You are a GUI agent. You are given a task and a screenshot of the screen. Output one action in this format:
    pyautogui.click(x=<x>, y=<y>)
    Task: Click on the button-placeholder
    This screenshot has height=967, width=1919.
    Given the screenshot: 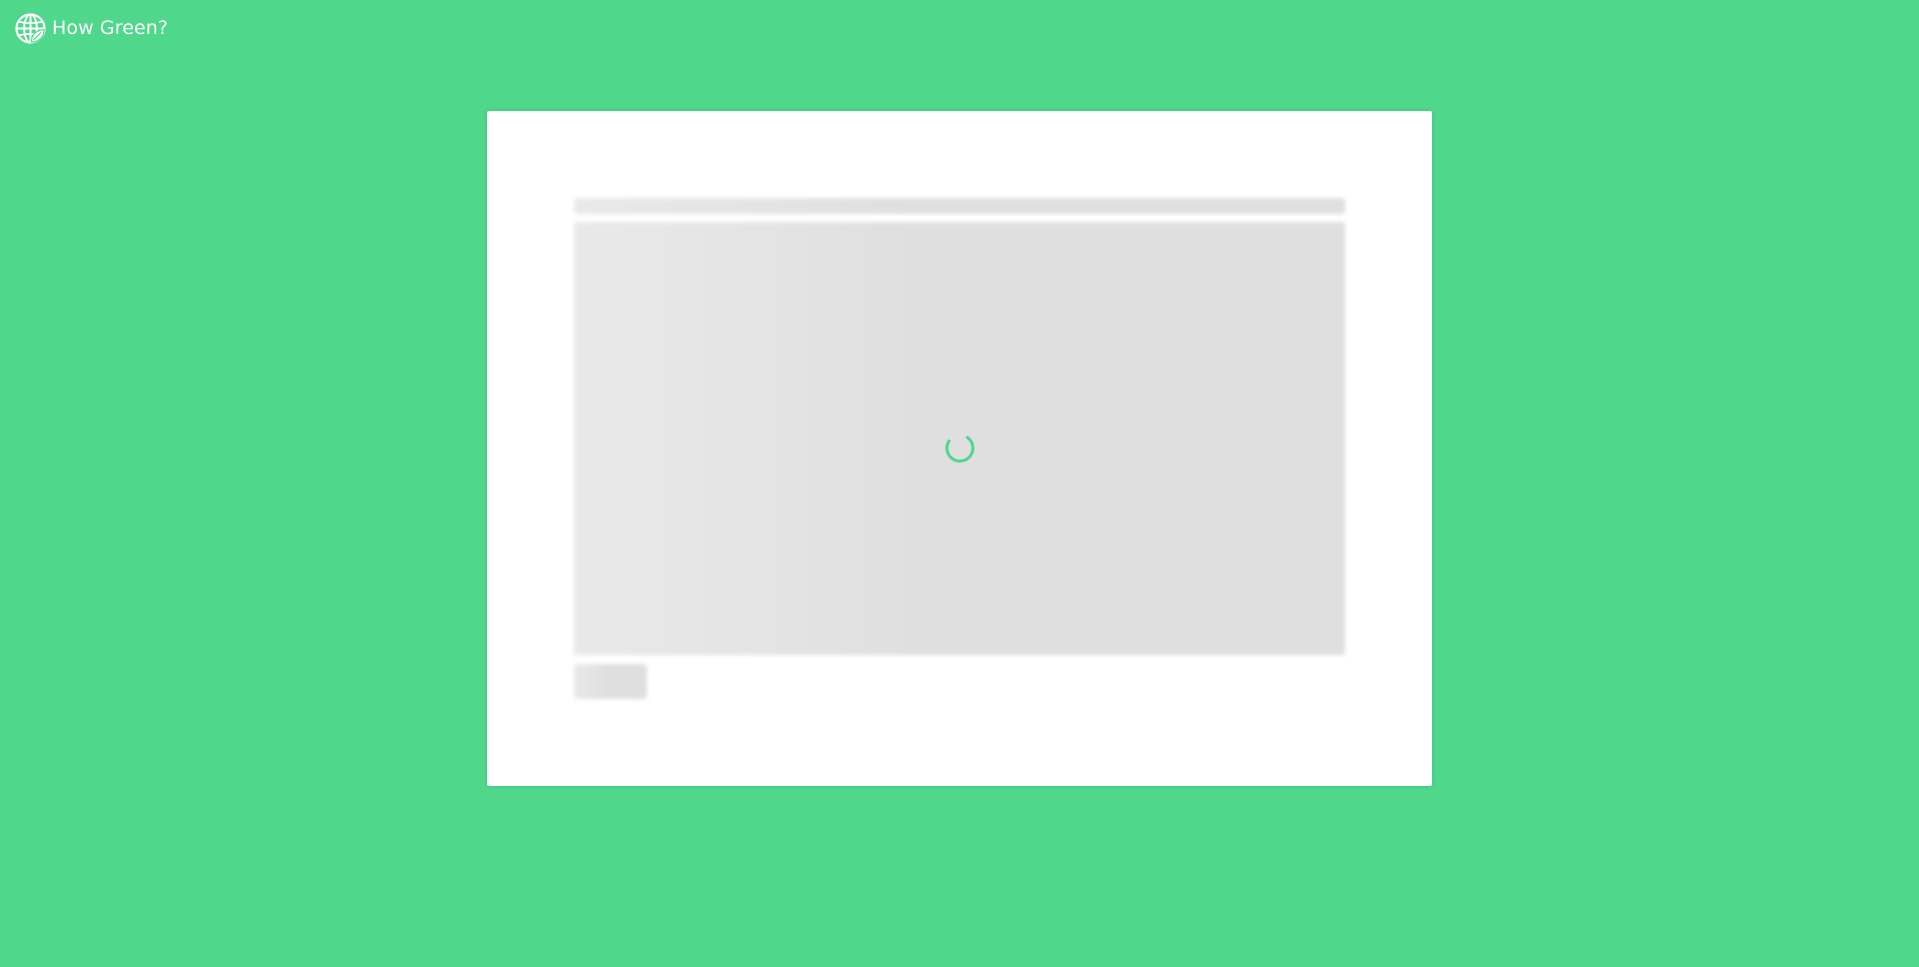 What is the action you would take?
    pyautogui.click(x=610, y=681)
    